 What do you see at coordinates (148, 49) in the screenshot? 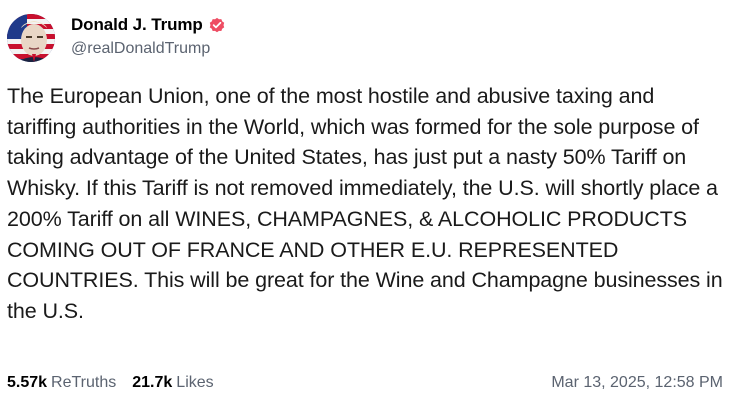
I see `author-handle: @realDonaldTrump` at bounding box center [148, 49].